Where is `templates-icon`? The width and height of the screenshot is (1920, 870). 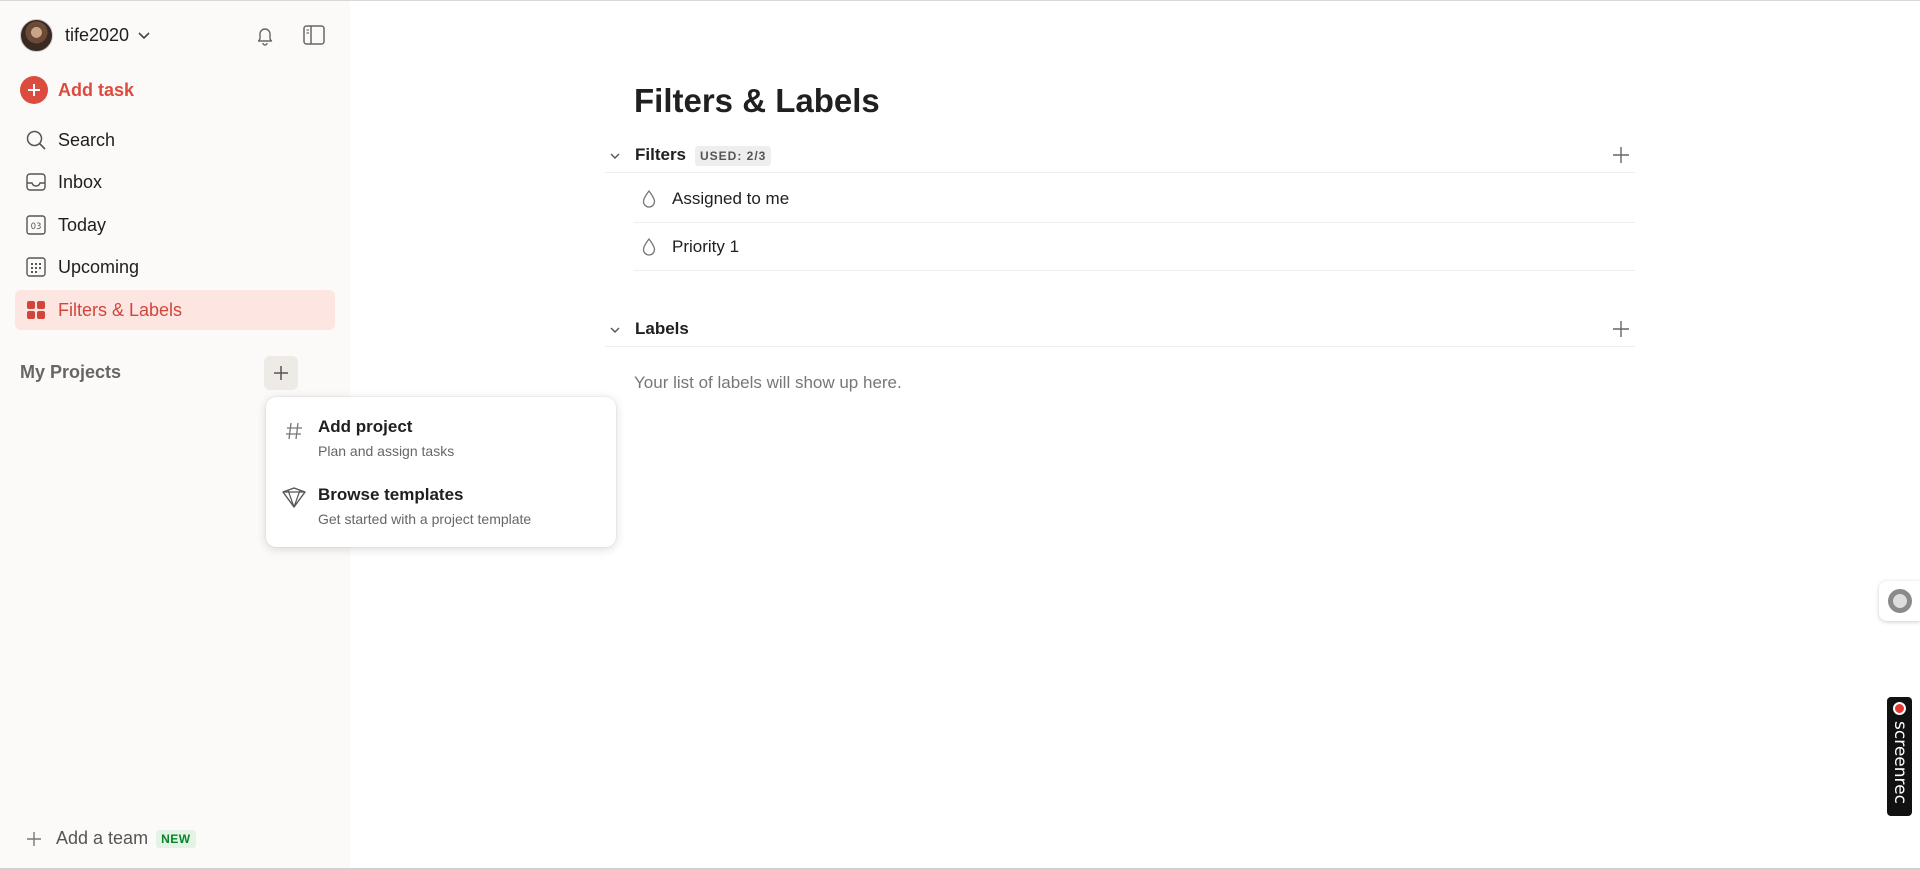 templates-icon is located at coordinates (294, 497).